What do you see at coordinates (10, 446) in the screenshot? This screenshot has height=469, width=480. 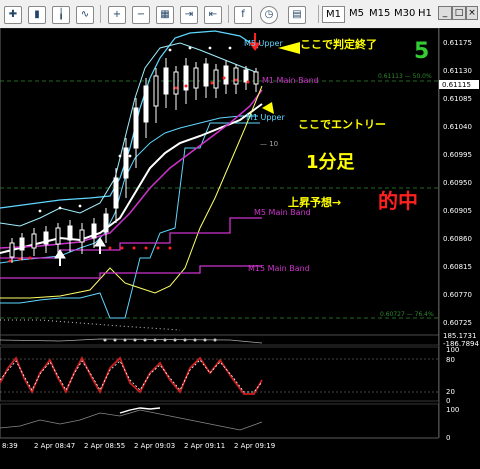 I see `svg-text: 8:39` at bounding box center [10, 446].